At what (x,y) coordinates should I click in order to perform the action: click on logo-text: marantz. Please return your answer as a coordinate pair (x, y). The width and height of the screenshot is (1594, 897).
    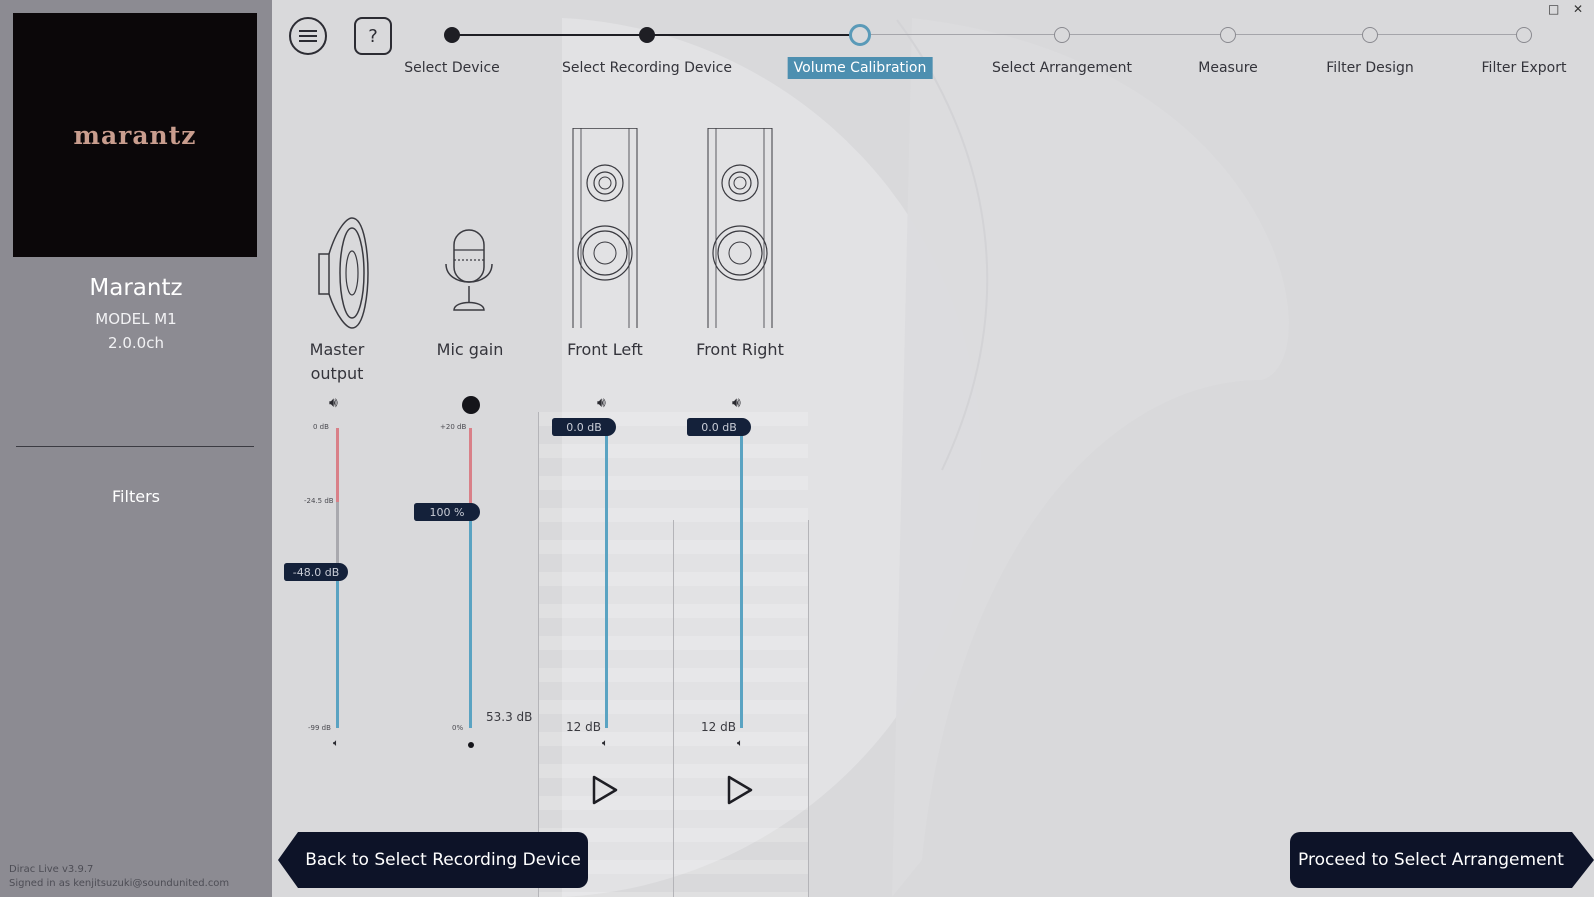
    Looking at the image, I should click on (135, 135).